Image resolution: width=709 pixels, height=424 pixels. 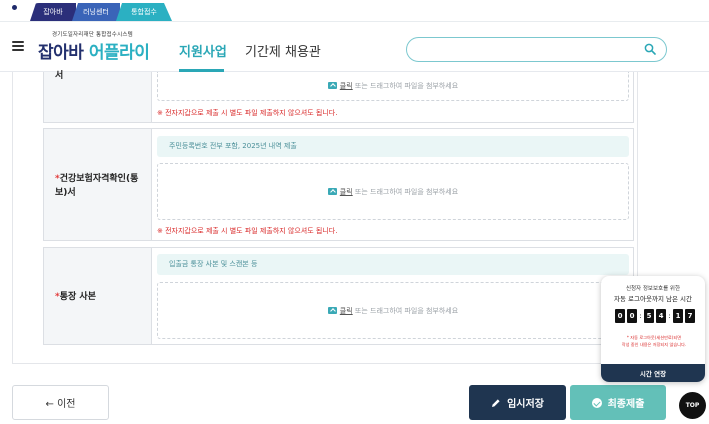 What do you see at coordinates (654, 337) in the screenshot?
I see `session-note-line1: * 자동 로그아웃(세션만료)되면` at bounding box center [654, 337].